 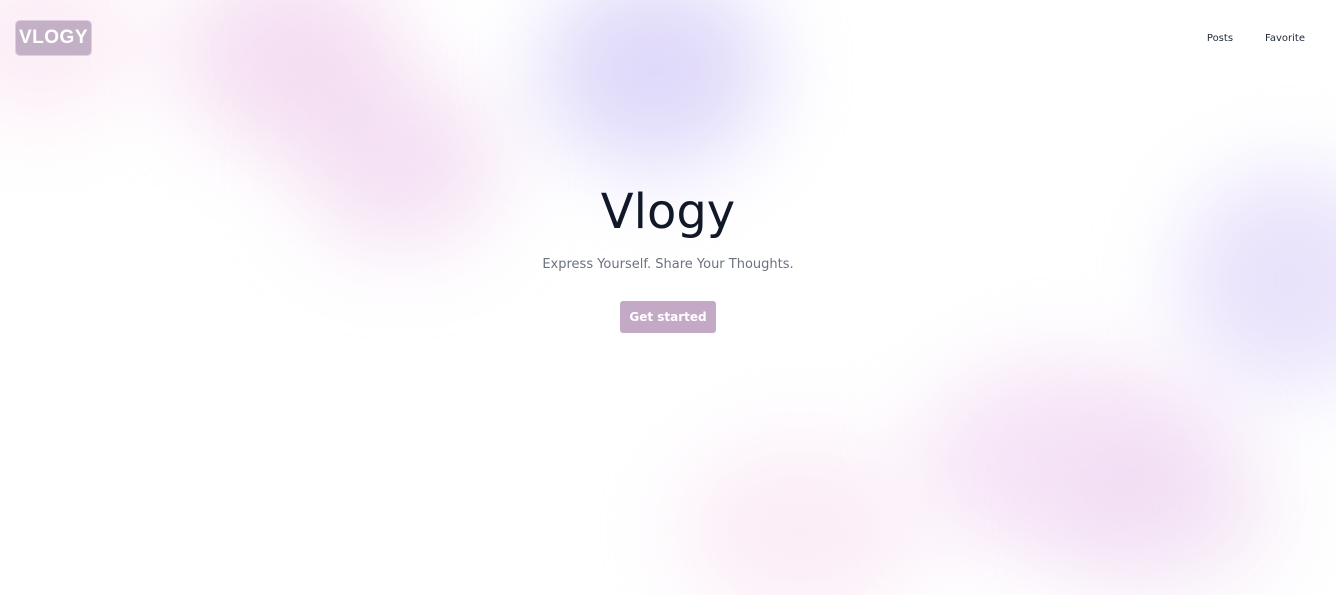 What do you see at coordinates (668, 317) in the screenshot?
I see `get-started-button: Get started` at bounding box center [668, 317].